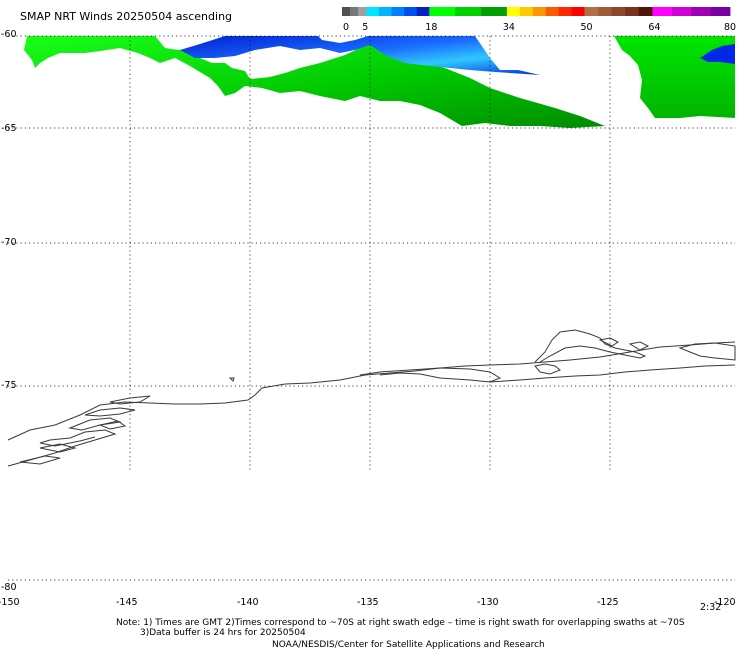 This screenshot has height=650, width=740. I want to click on wind-speed-colorbar: 0 5 18 34 50 64 80, so click(539, 20).